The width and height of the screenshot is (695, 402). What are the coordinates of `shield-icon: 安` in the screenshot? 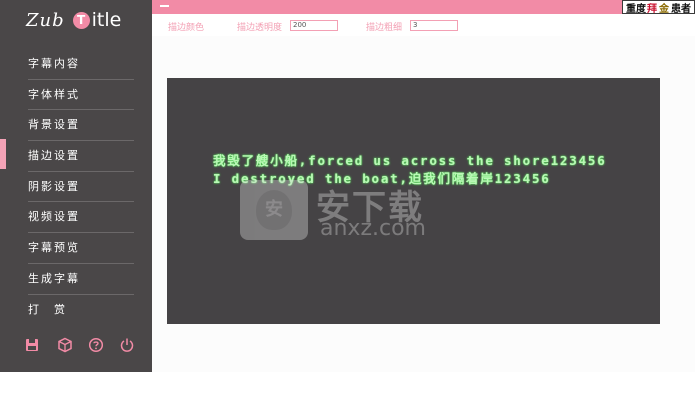 It's located at (274, 210).